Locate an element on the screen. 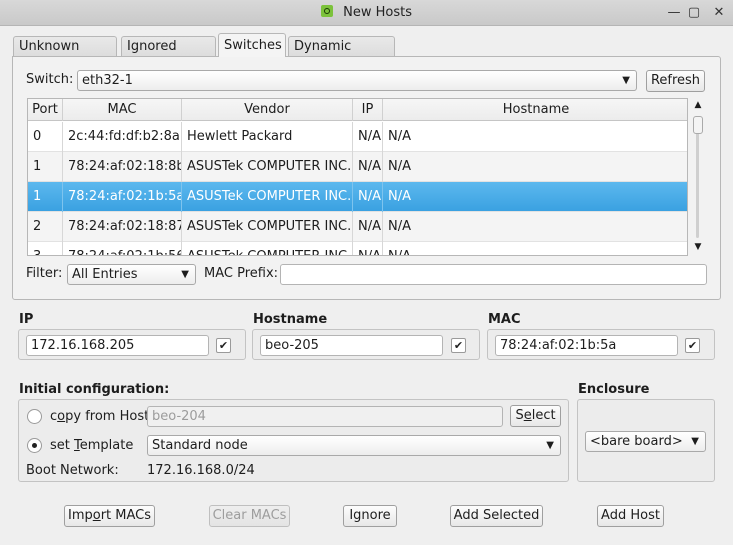  boot-network-value: 172.16.168.0/24 is located at coordinates (201, 470).